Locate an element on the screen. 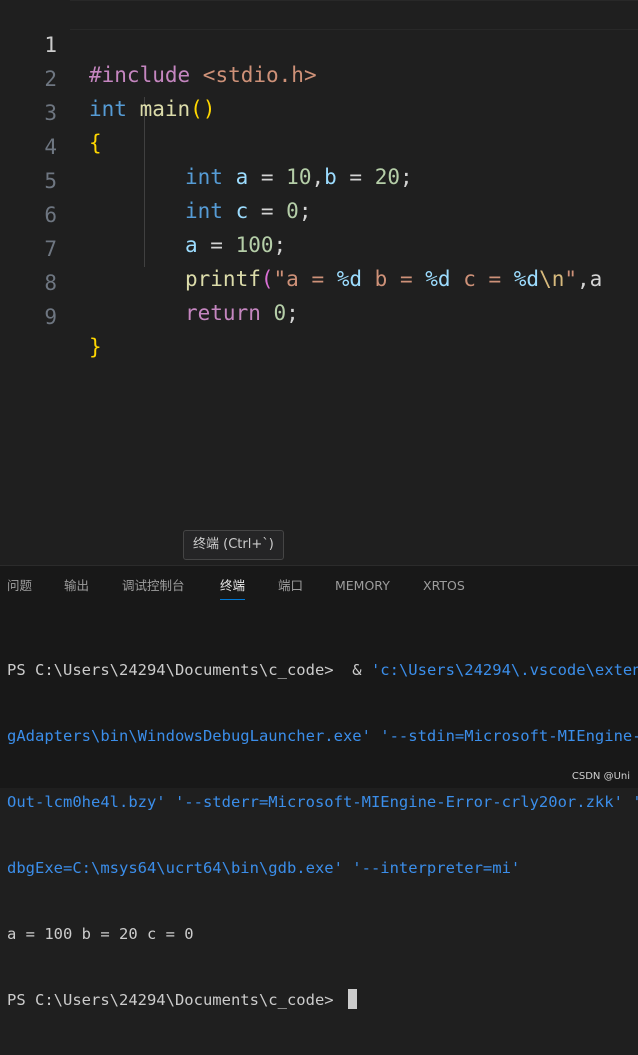 The width and height of the screenshot is (638, 1055). tab-ports: 端口 is located at coordinates (290, 586).